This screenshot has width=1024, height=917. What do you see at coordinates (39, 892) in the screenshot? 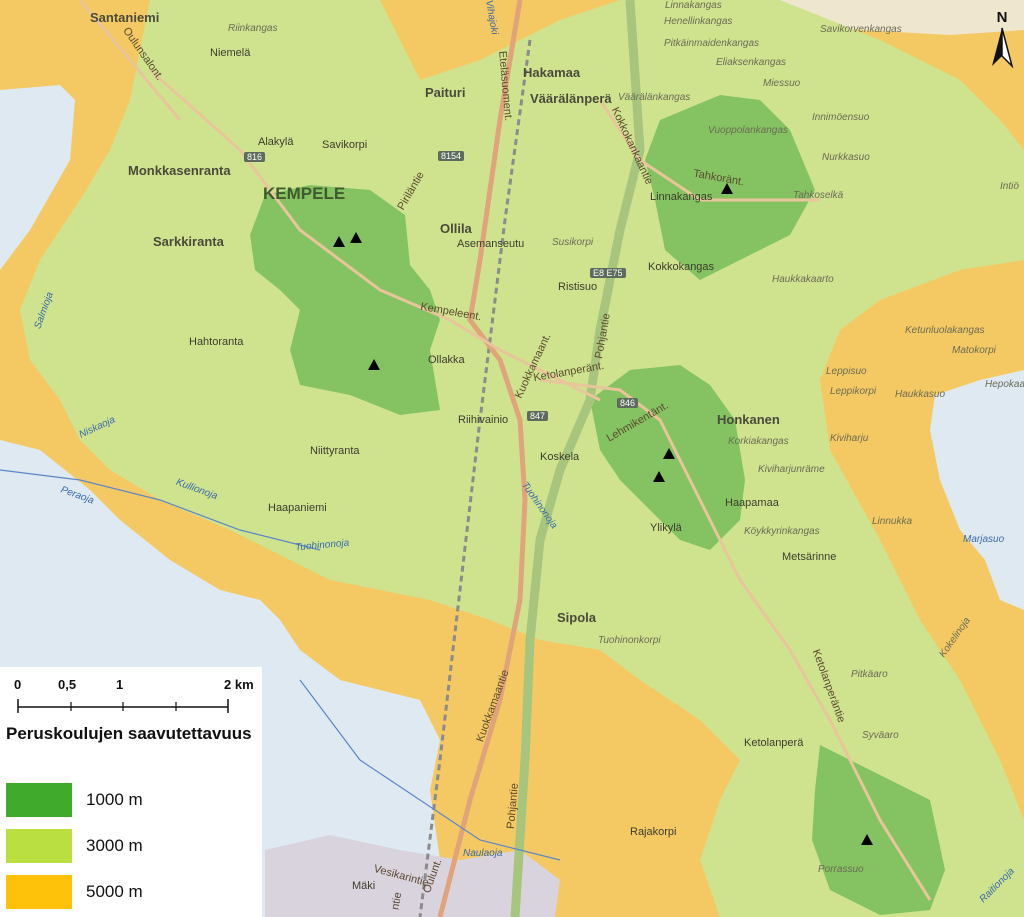
I see `legend-swatch-5000m` at bounding box center [39, 892].